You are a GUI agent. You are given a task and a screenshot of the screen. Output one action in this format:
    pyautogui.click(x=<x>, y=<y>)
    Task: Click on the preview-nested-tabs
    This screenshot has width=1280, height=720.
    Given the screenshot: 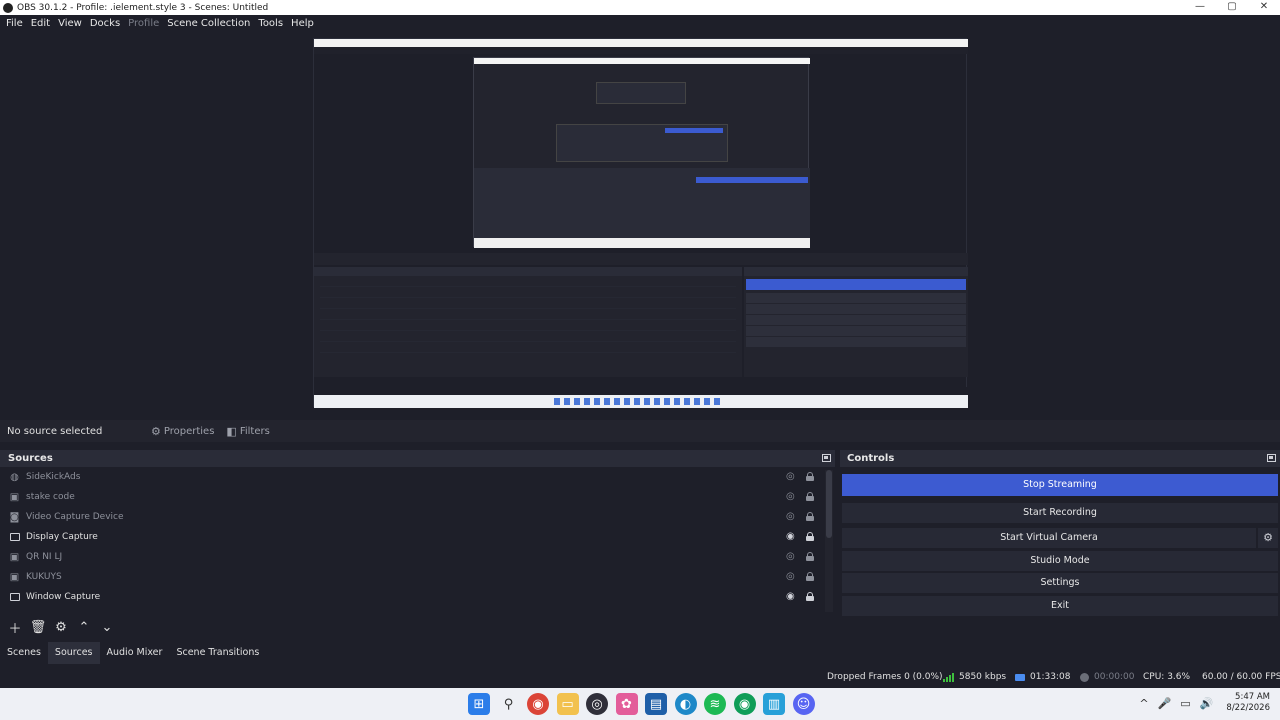 What is the action you would take?
    pyautogui.click(x=528, y=382)
    